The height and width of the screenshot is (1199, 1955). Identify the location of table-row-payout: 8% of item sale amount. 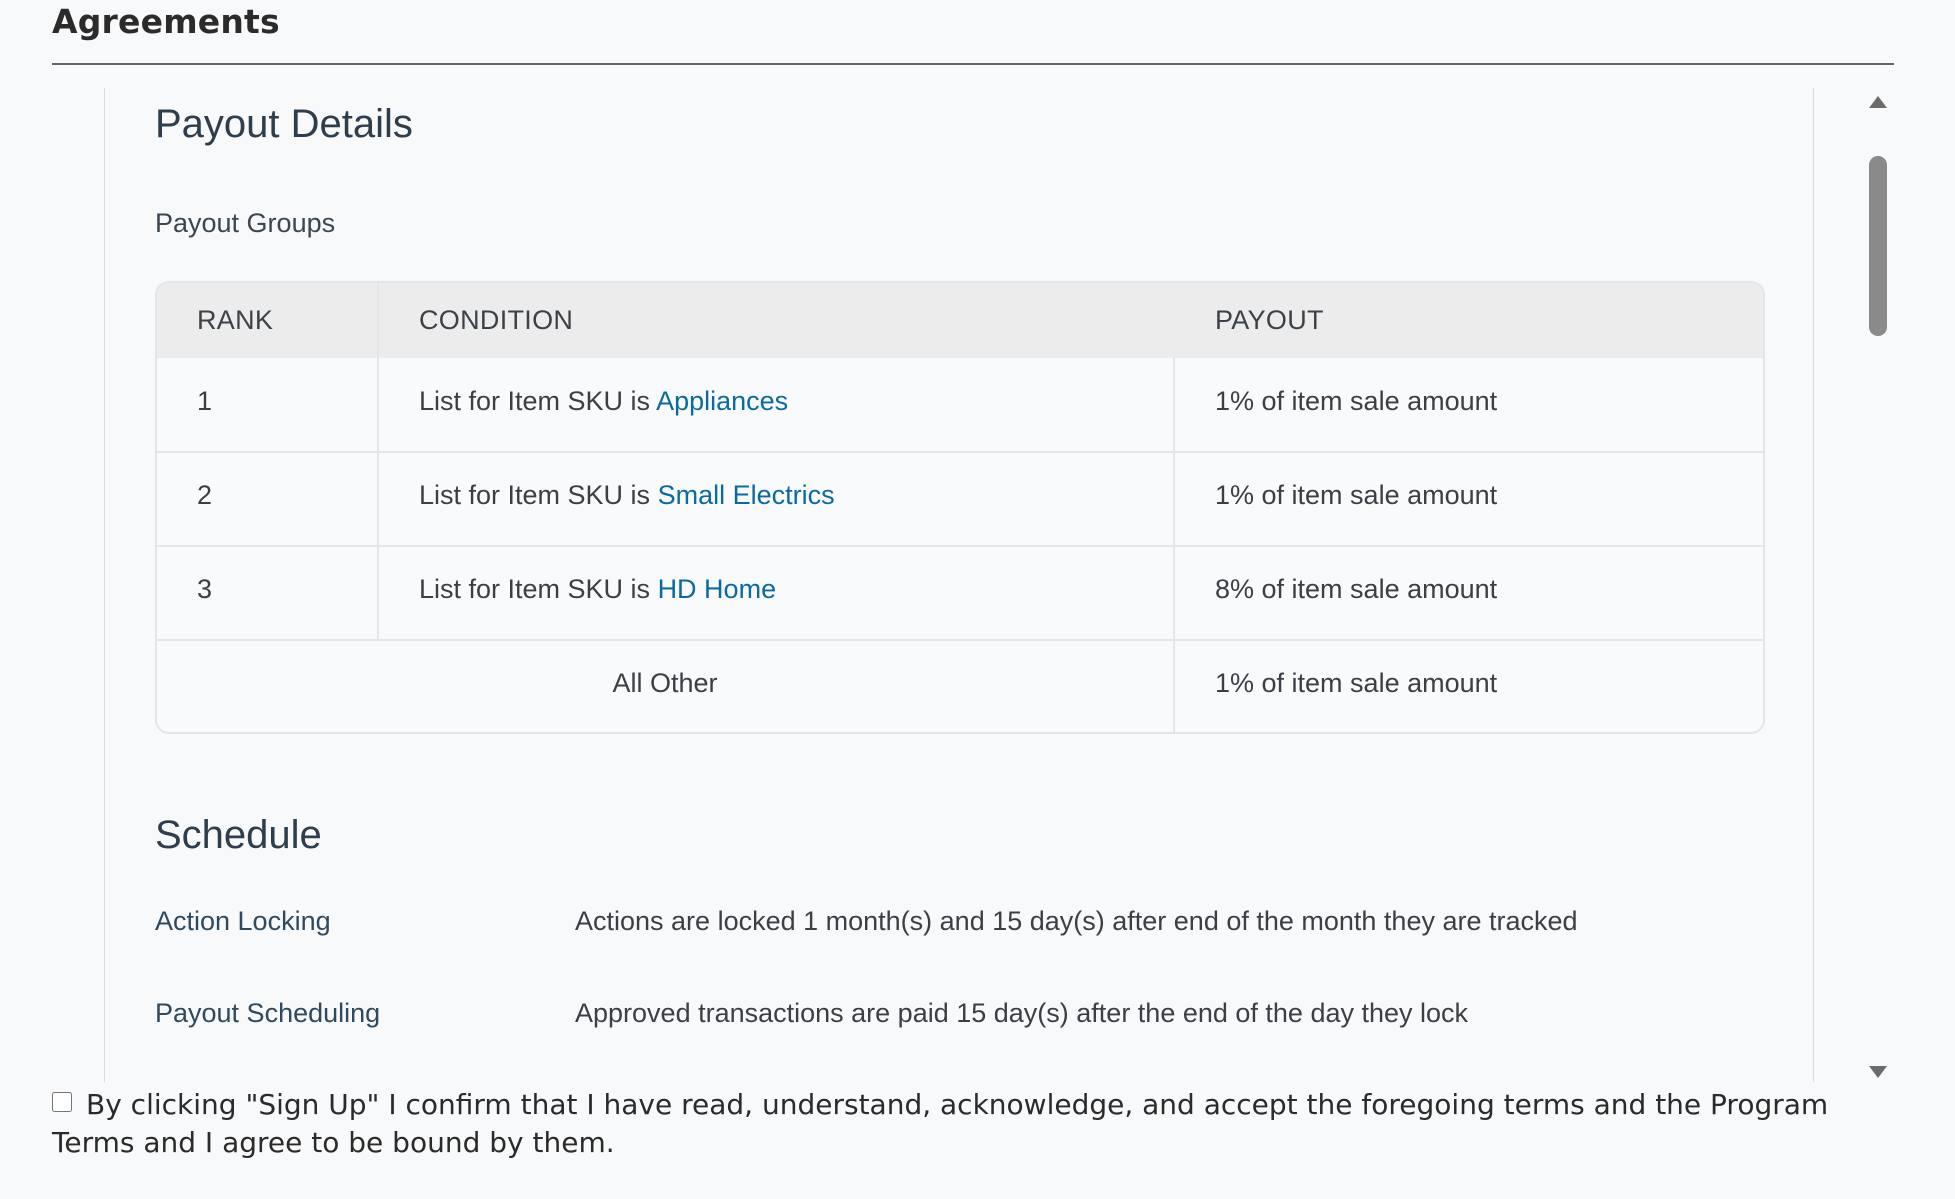
(1356, 589).